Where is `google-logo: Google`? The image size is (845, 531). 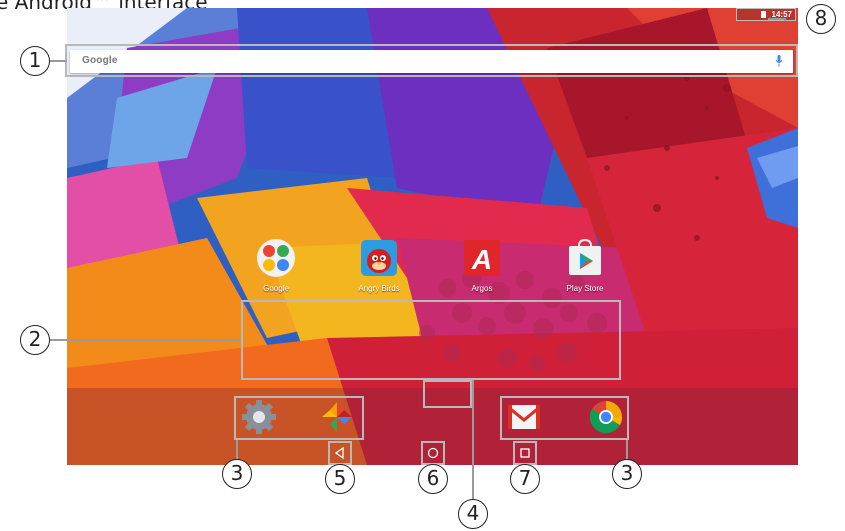 google-logo: Google is located at coordinates (100, 60).